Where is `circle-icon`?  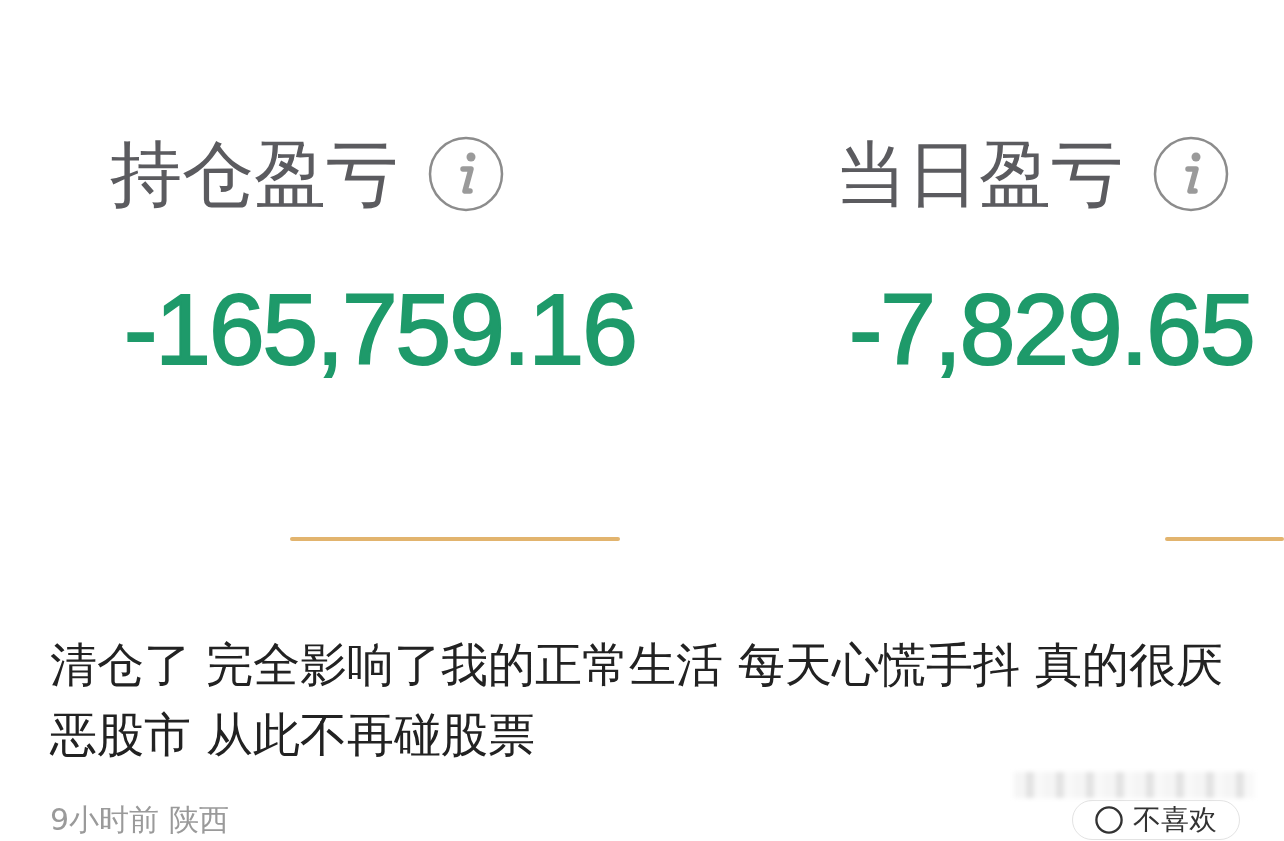 circle-icon is located at coordinates (1109, 820).